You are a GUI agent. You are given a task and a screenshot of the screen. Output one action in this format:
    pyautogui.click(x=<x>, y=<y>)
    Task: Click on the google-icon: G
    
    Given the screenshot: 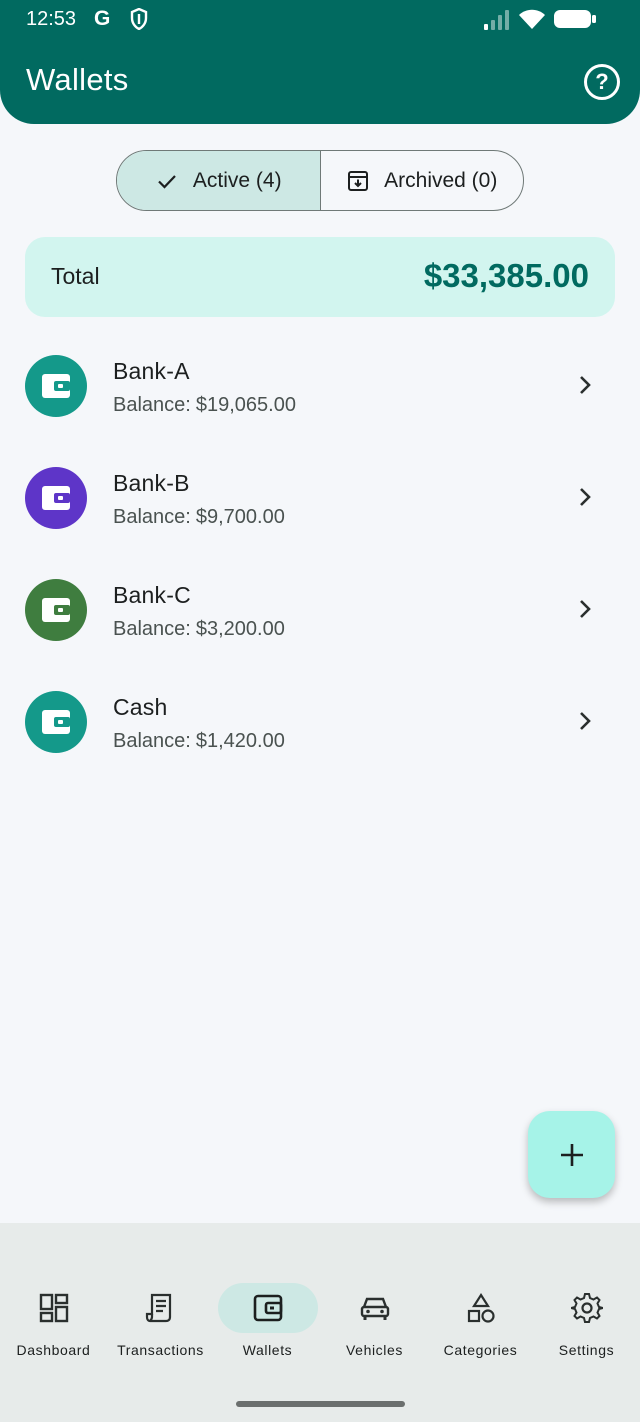 What is the action you would take?
    pyautogui.click(x=102, y=18)
    